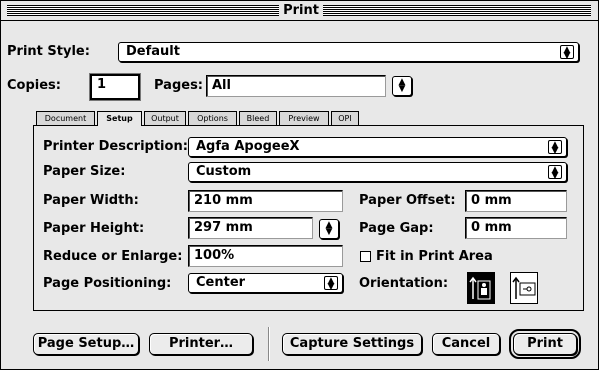 Image resolution: width=599 pixels, height=370 pixels. Describe the element at coordinates (258, 118) in the screenshot. I see `tab-bleed: Bleed` at that location.